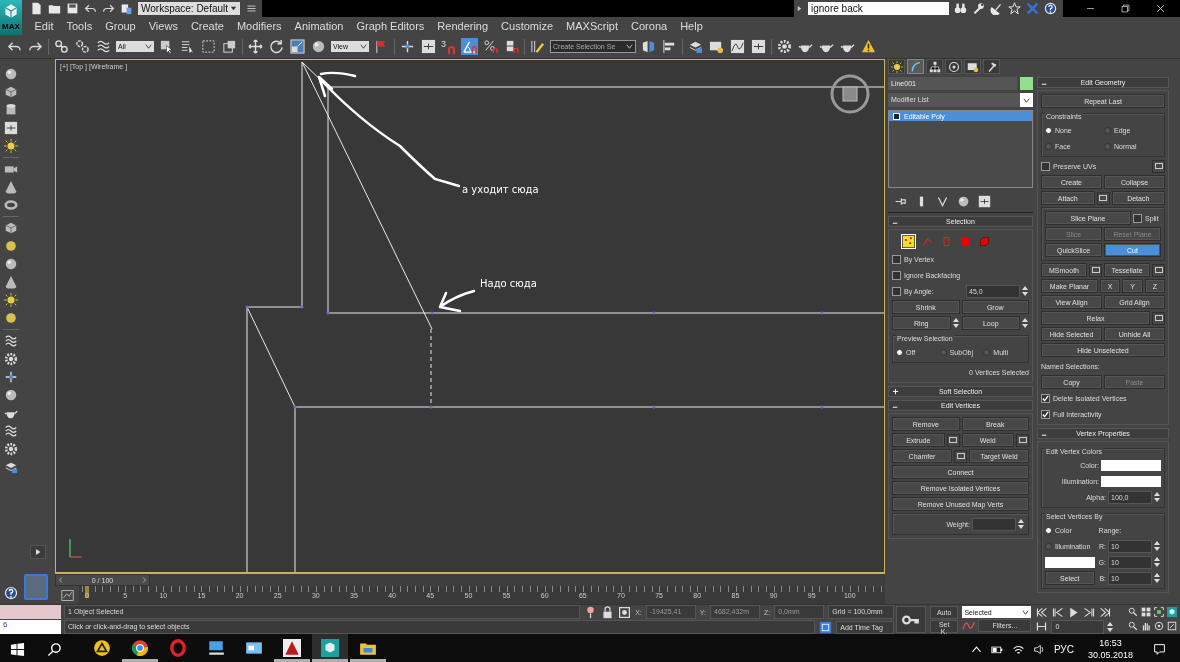 Image resolution: width=1180 pixels, height=662 pixels. I want to click on vertex-icon, so click(908, 241).